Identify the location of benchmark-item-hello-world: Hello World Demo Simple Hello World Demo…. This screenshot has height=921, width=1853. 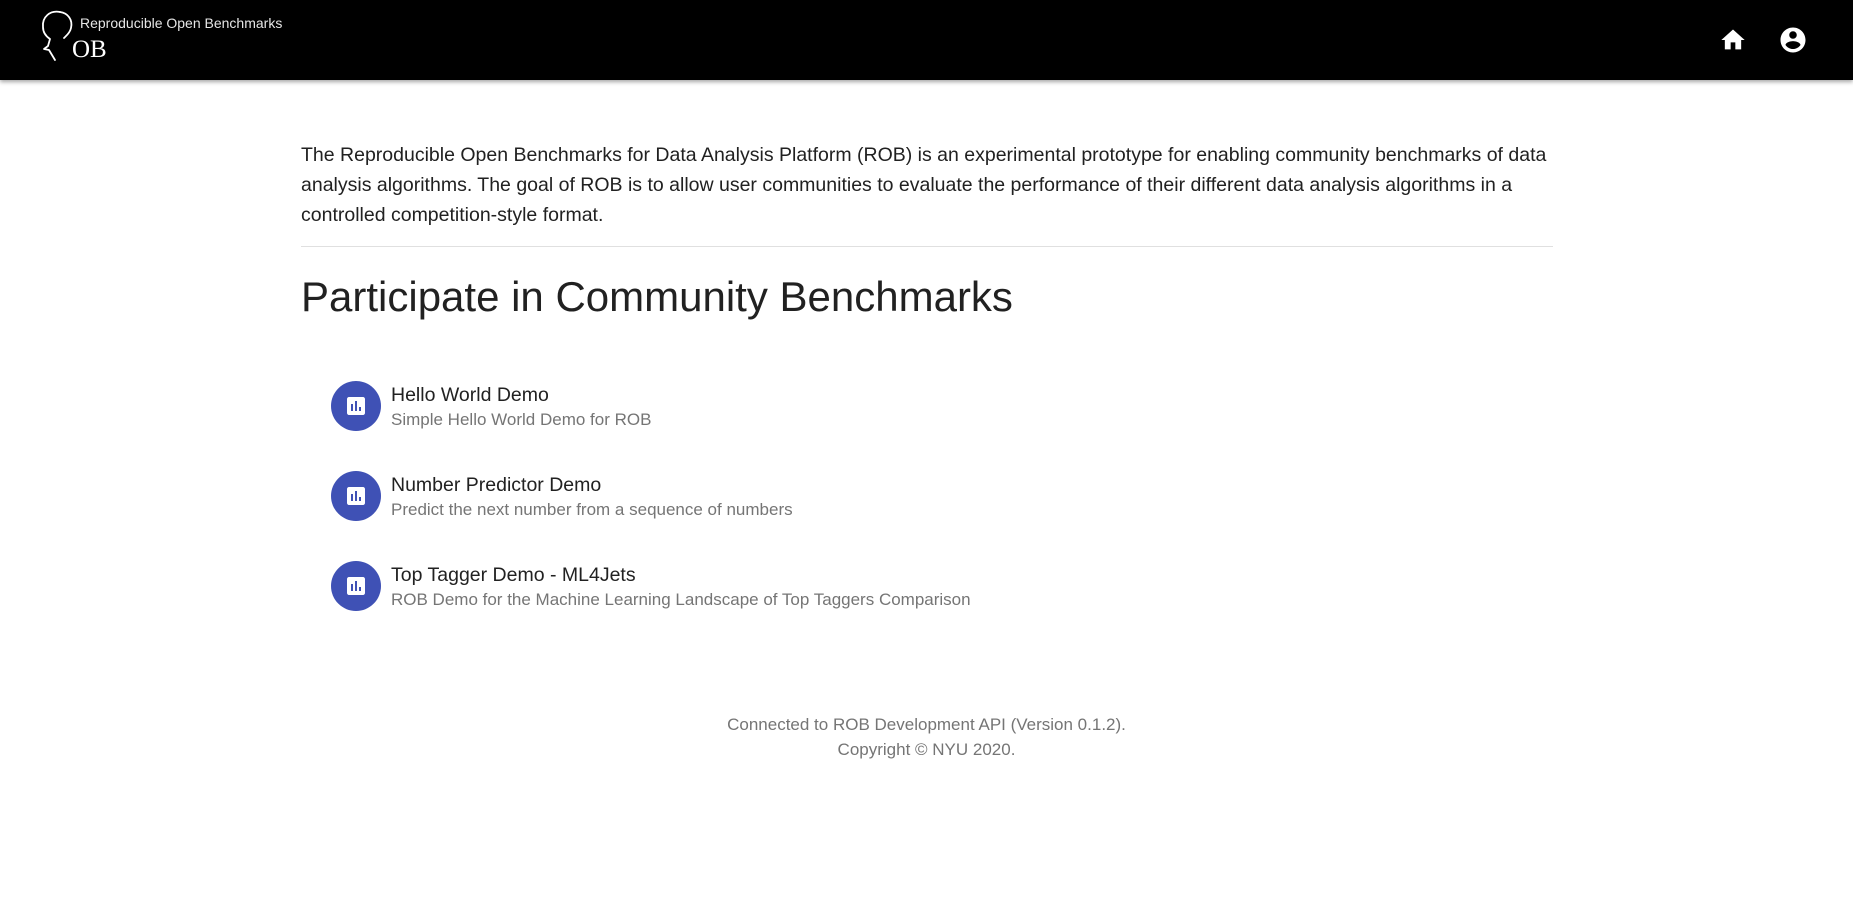
(927, 406).